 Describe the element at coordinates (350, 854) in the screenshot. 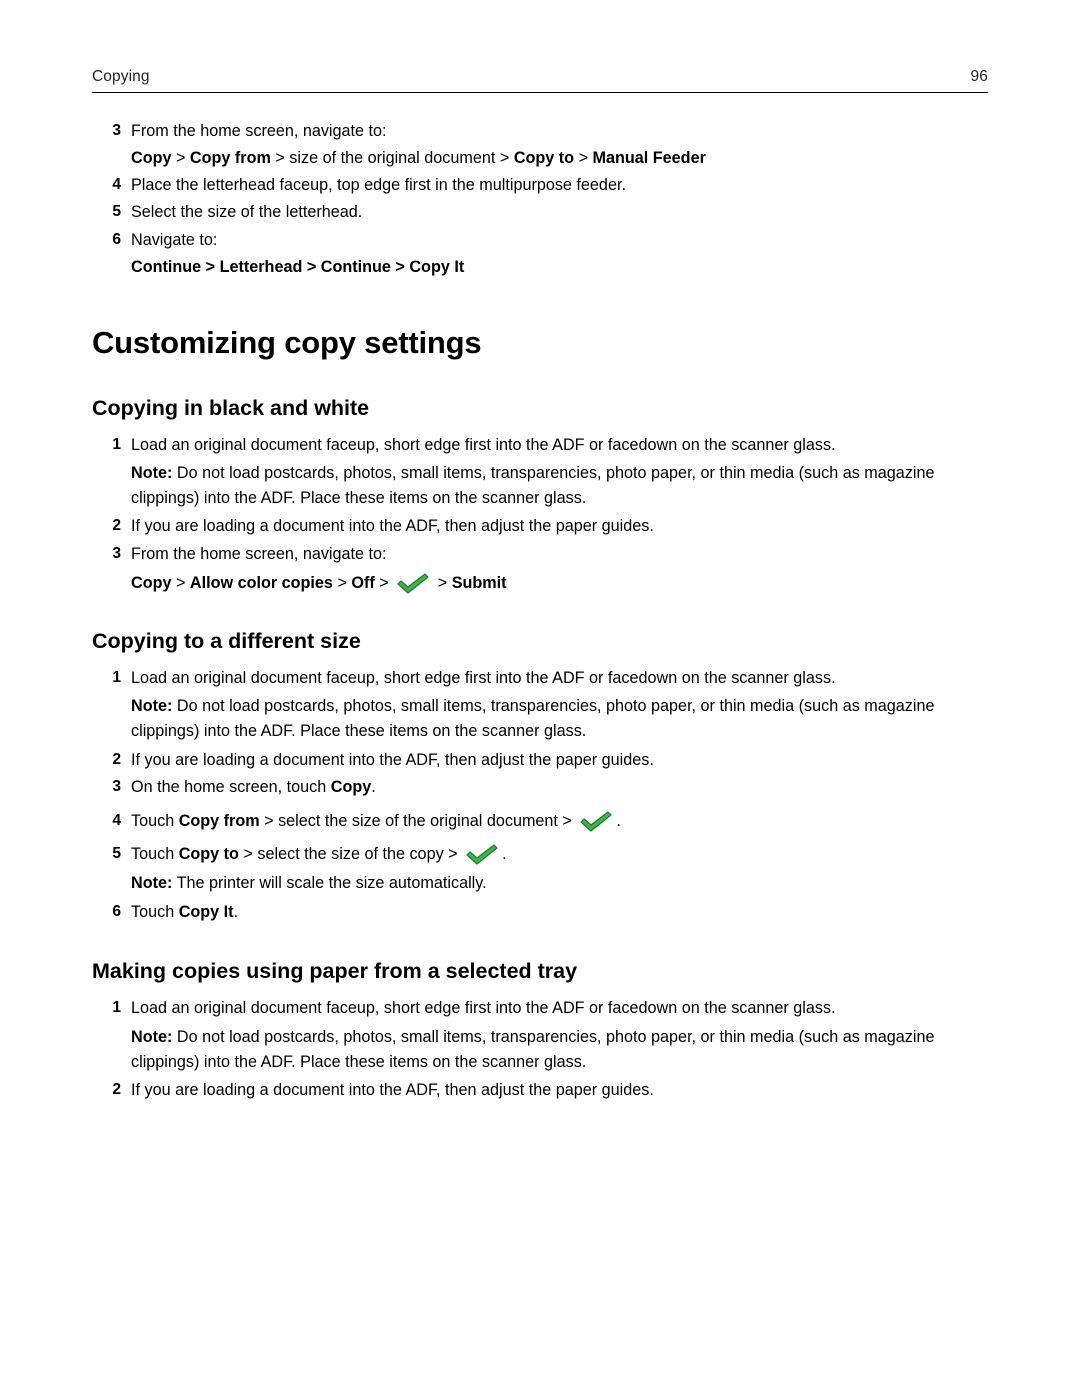

I see `step-text-mid: > select the size of the copy >` at that location.